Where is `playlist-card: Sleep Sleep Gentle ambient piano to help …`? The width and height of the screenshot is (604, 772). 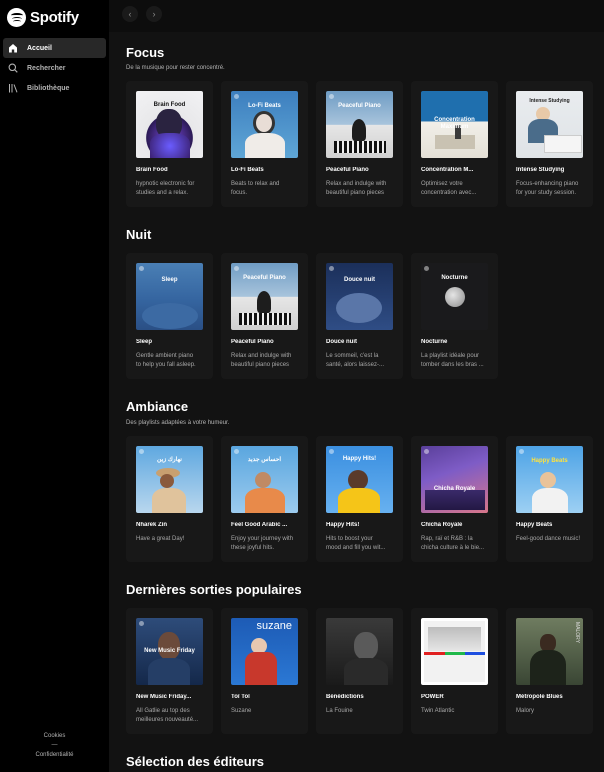 playlist-card: Sleep Sleep Gentle ambient piano to help … is located at coordinates (169, 316).